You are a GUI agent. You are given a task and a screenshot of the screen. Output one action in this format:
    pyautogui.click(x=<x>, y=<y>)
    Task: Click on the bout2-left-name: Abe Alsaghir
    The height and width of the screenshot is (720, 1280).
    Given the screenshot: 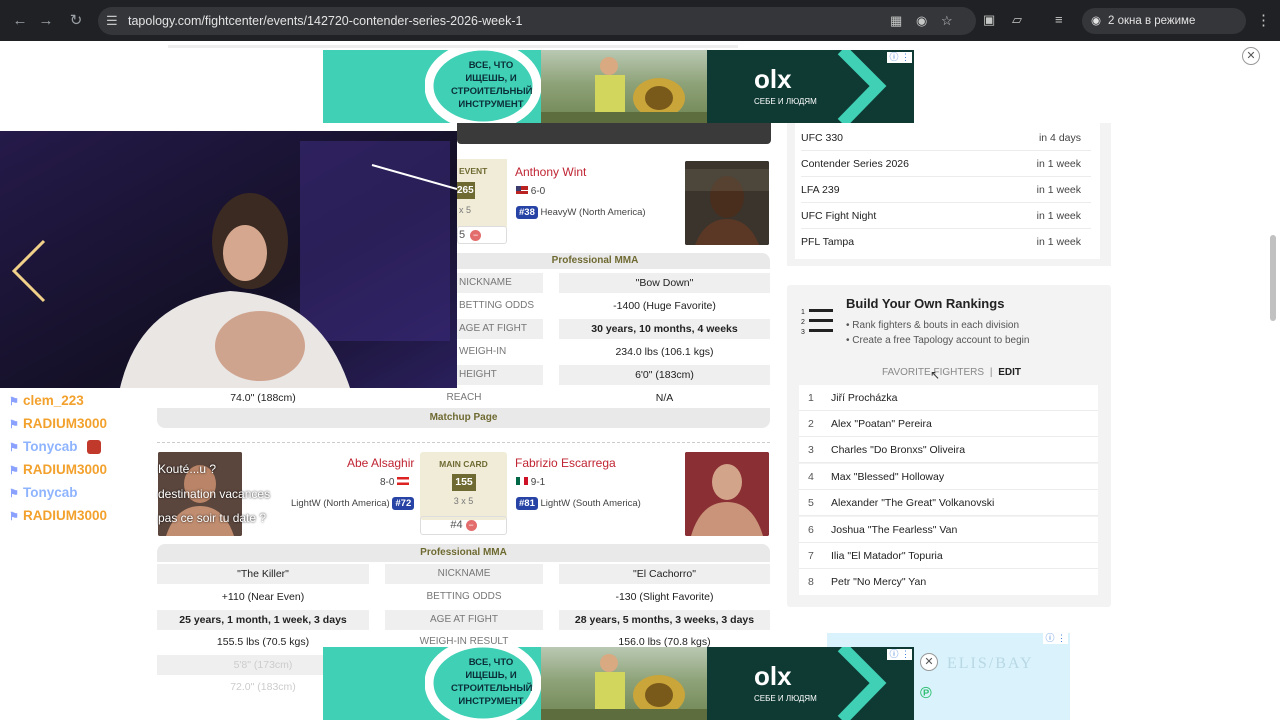 What is the action you would take?
    pyautogui.click(x=380, y=463)
    